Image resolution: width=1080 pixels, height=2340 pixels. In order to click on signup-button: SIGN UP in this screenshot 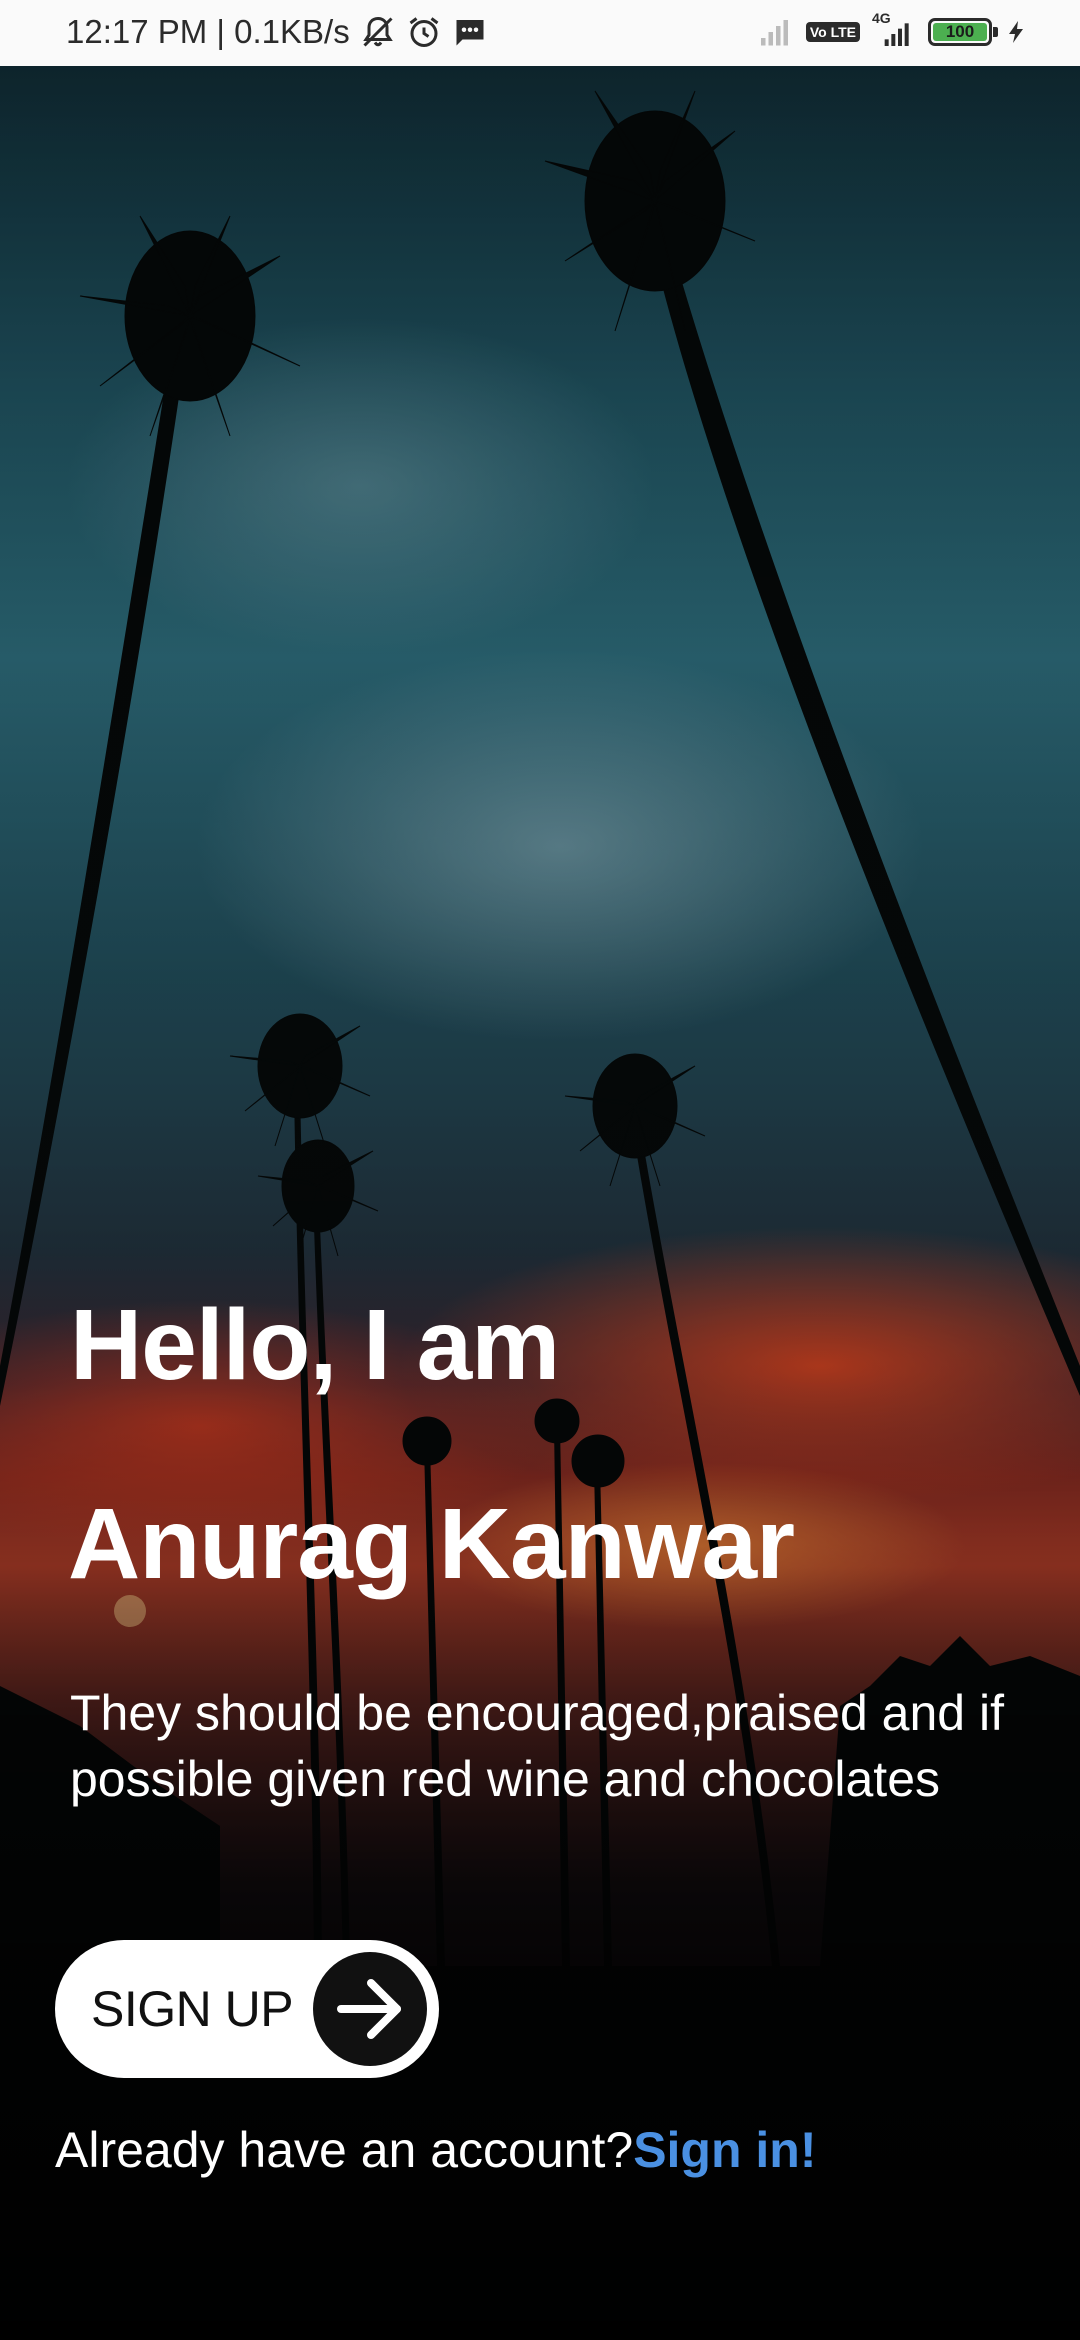, I will do `click(247, 2009)`.